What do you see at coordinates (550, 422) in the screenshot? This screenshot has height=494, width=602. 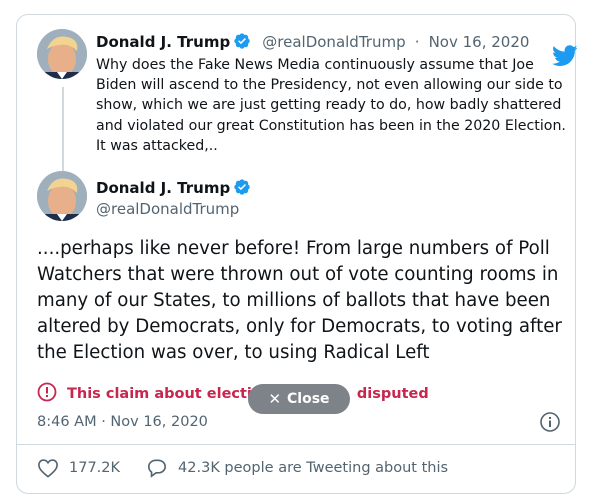 I see `info-icon` at bounding box center [550, 422].